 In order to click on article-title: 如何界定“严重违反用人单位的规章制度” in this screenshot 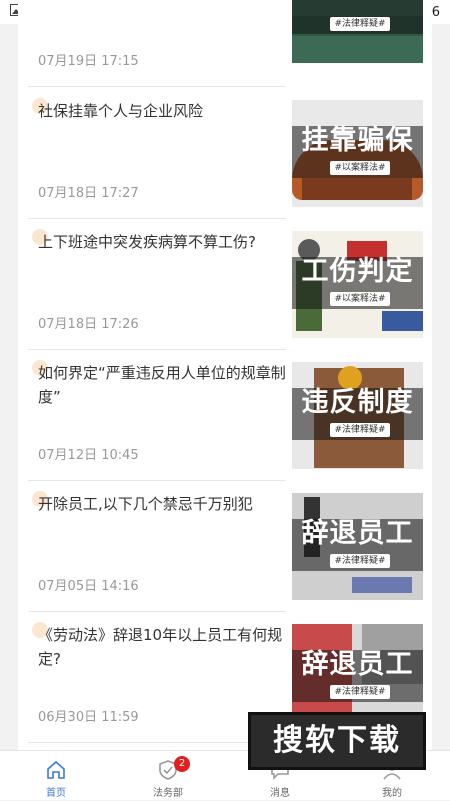, I will do `click(162, 385)`.